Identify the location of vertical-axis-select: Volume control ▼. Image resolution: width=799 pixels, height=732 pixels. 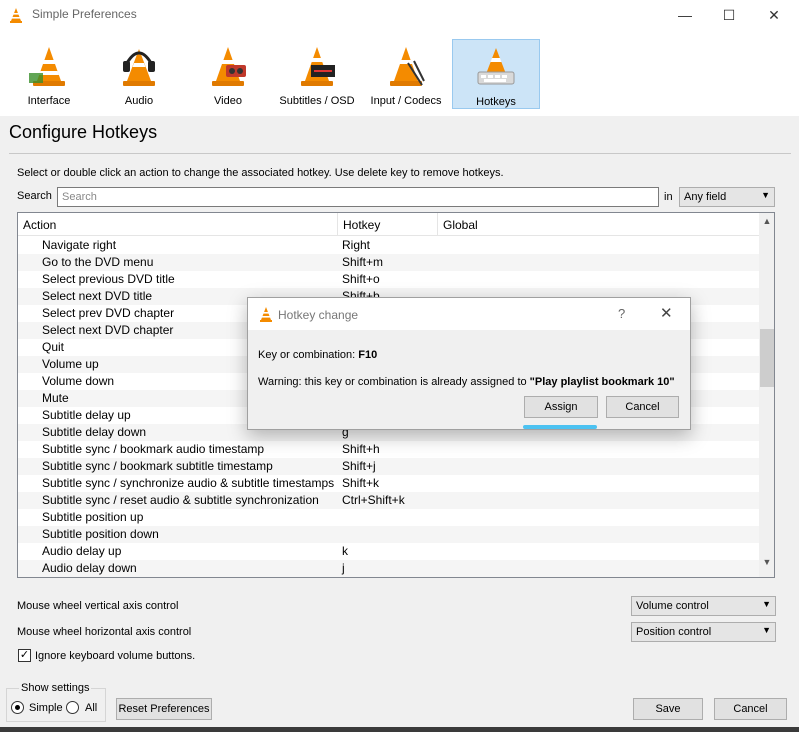
(703, 606).